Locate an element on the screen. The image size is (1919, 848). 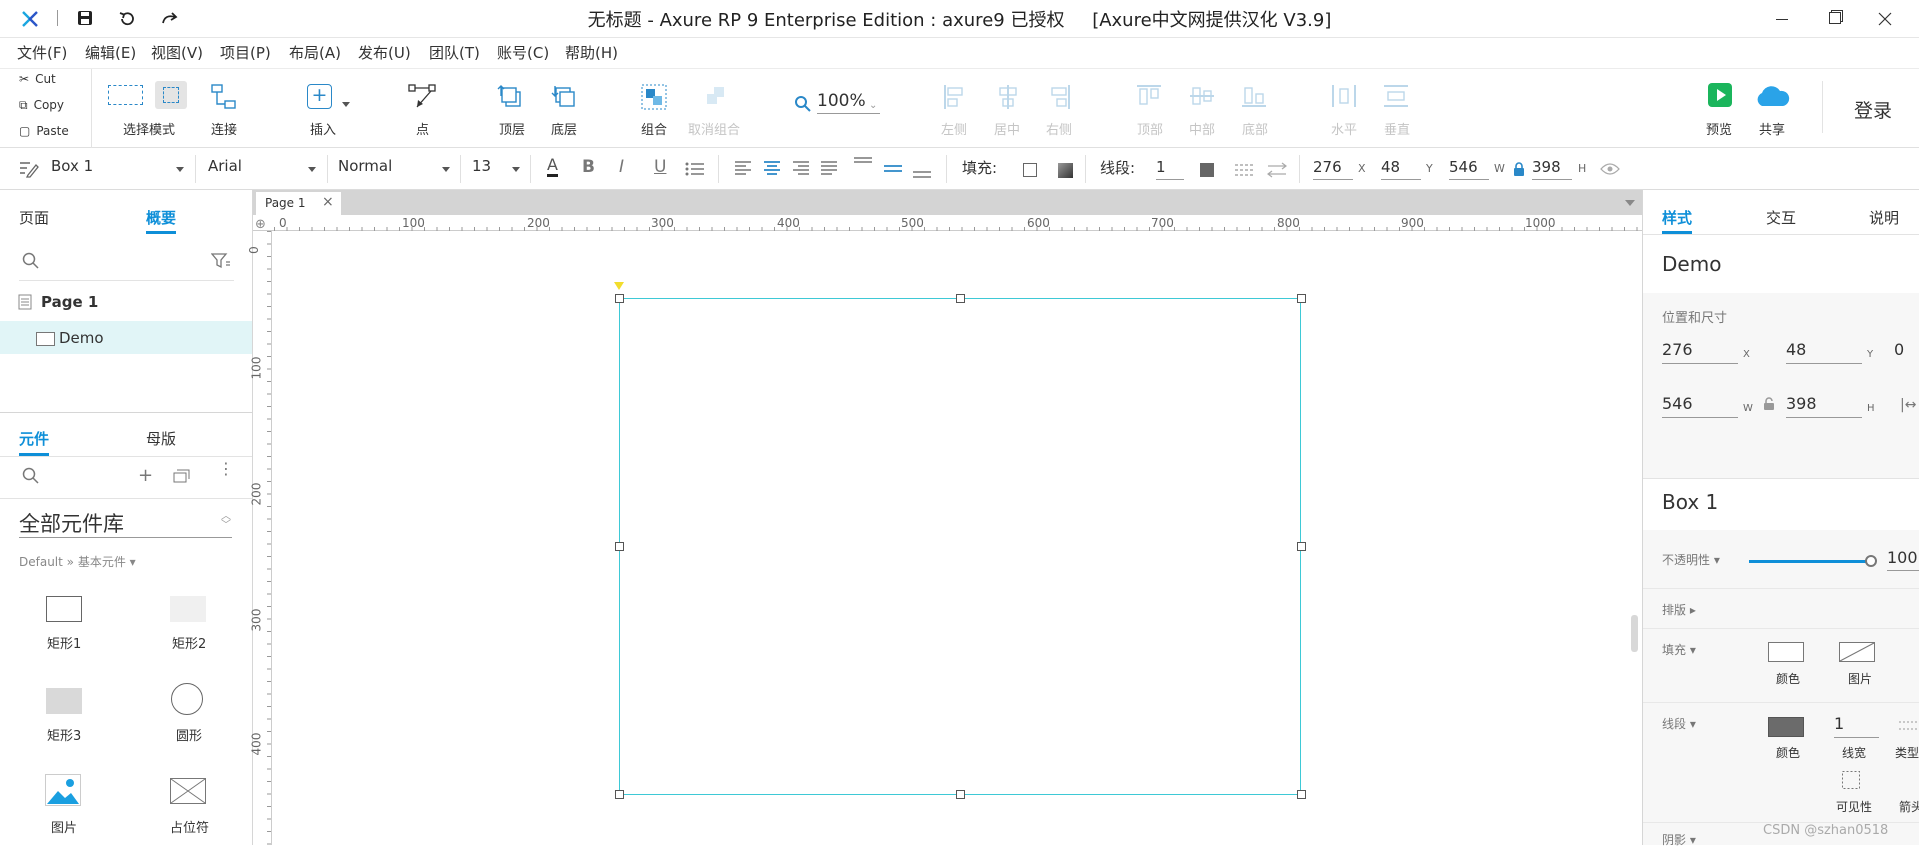
share-cloud-icon is located at coordinates (1772, 96).